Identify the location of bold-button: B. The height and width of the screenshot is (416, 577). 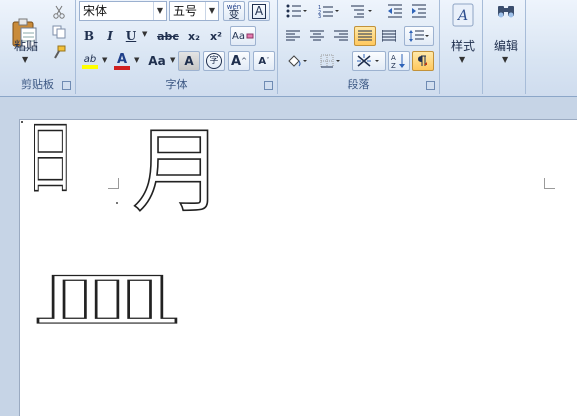
(89, 36).